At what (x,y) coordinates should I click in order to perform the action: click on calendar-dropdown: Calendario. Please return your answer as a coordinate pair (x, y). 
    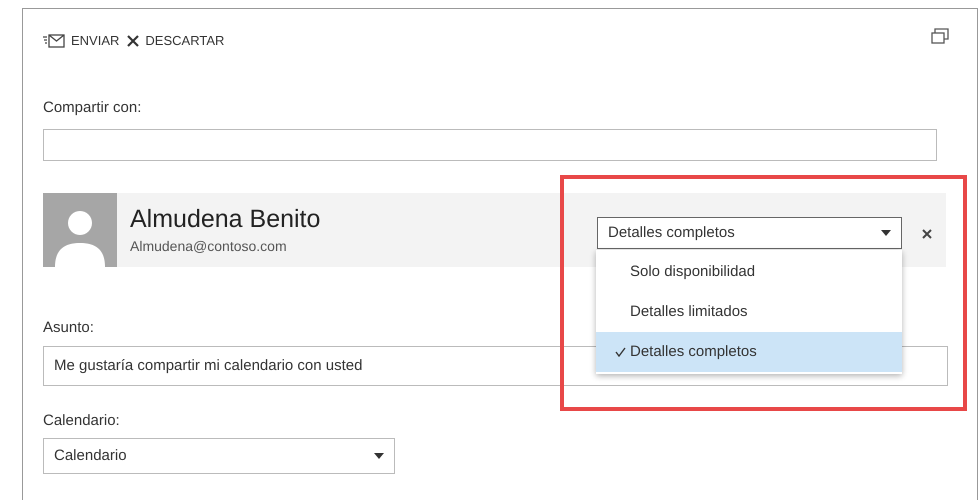
    Looking at the image, I should click on (219, 456).